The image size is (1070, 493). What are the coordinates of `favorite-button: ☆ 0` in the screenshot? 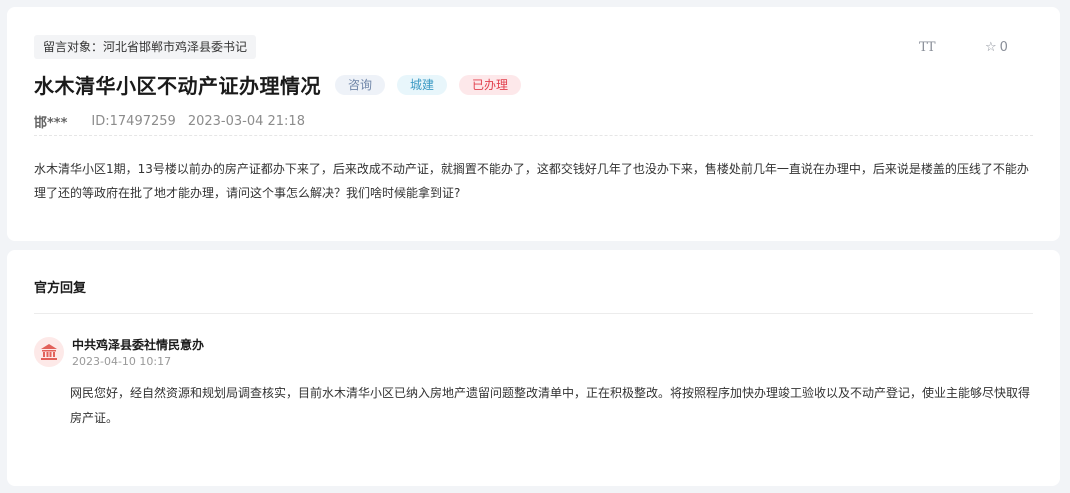 It's located at (996, 47).